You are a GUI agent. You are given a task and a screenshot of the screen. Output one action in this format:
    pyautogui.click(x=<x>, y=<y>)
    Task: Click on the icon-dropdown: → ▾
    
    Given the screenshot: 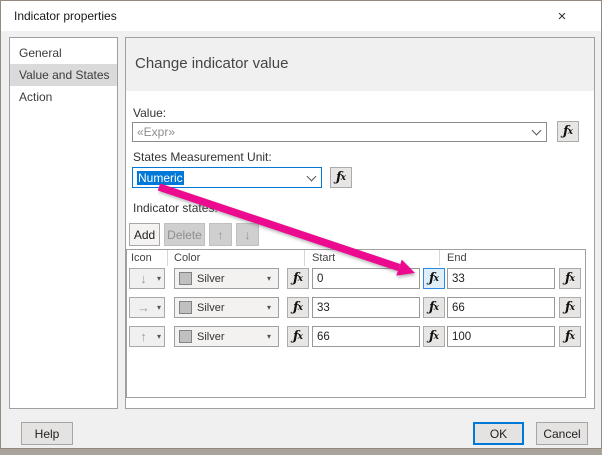 What is the action you would take?
    pyautogui.click(x=147, y=307)
    